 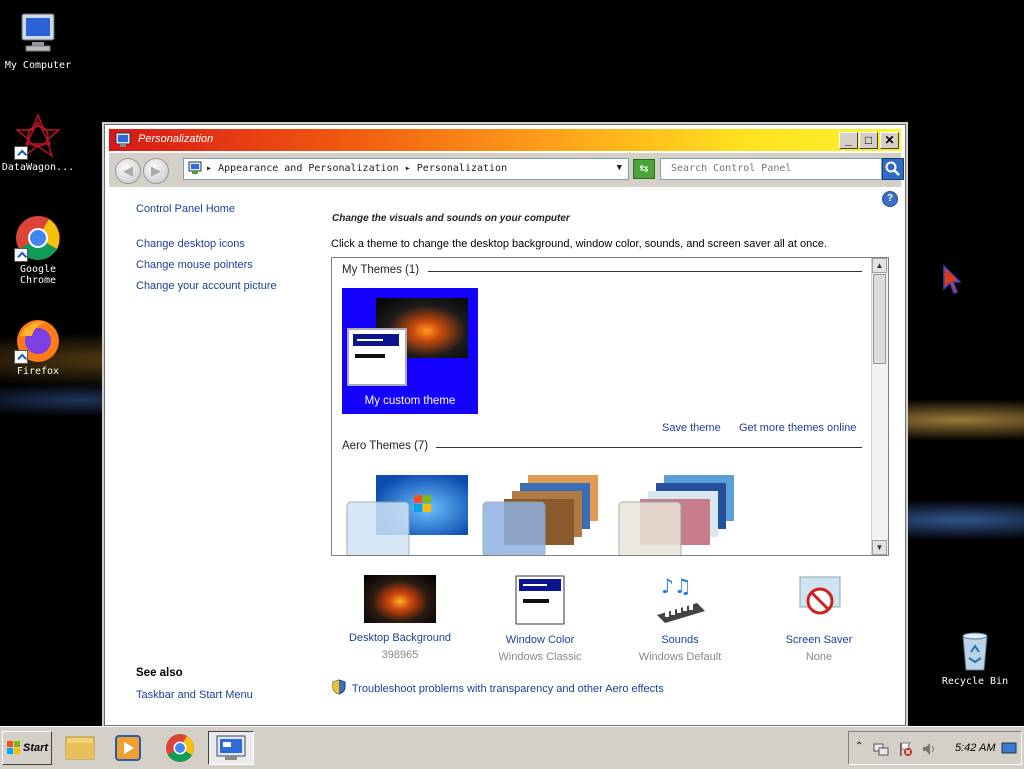 I want to click on folder-icon, so click(x=80, y=748).